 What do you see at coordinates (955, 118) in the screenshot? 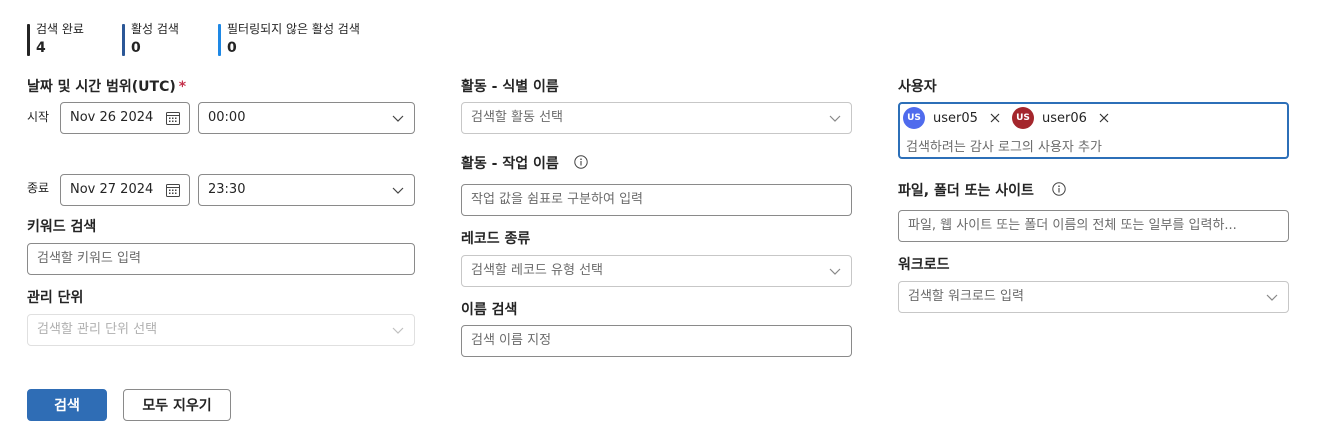
I see `user-chip-name: user05` at bounding box center [955, 118].